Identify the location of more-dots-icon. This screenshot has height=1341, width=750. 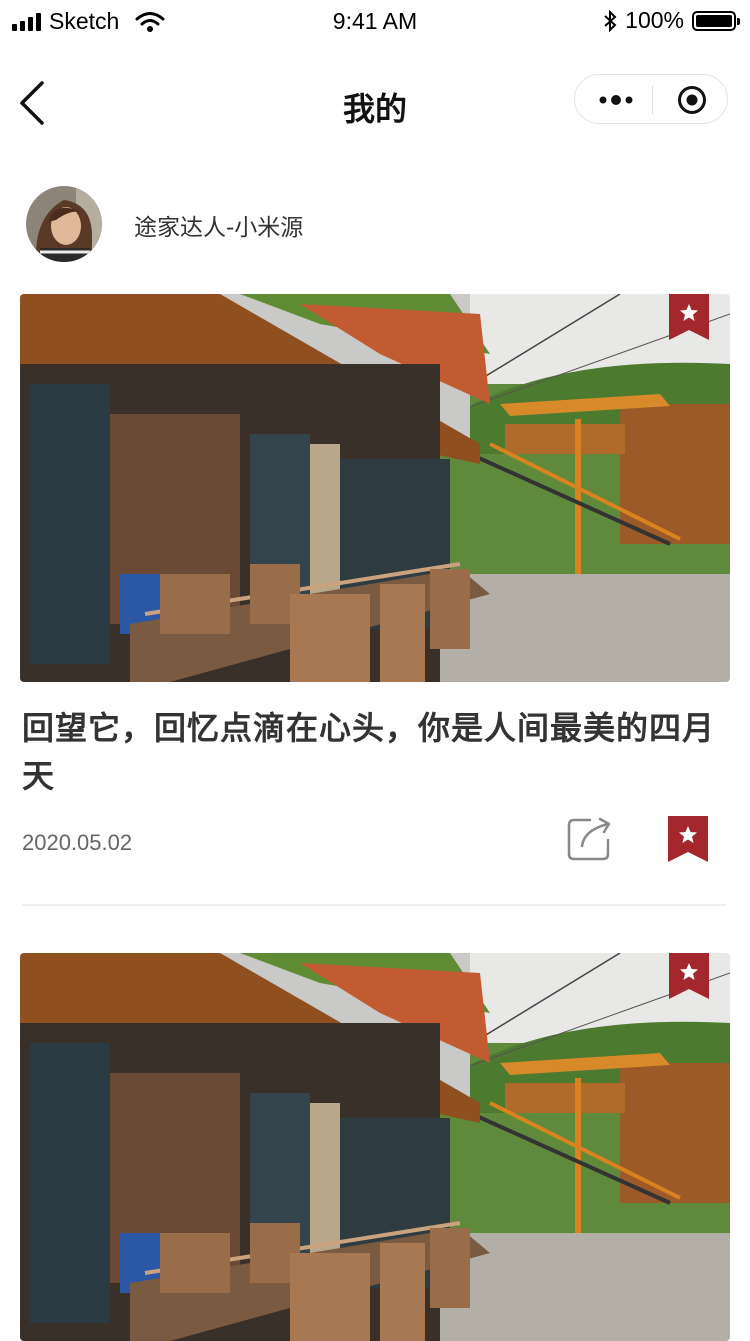
(617, 100).